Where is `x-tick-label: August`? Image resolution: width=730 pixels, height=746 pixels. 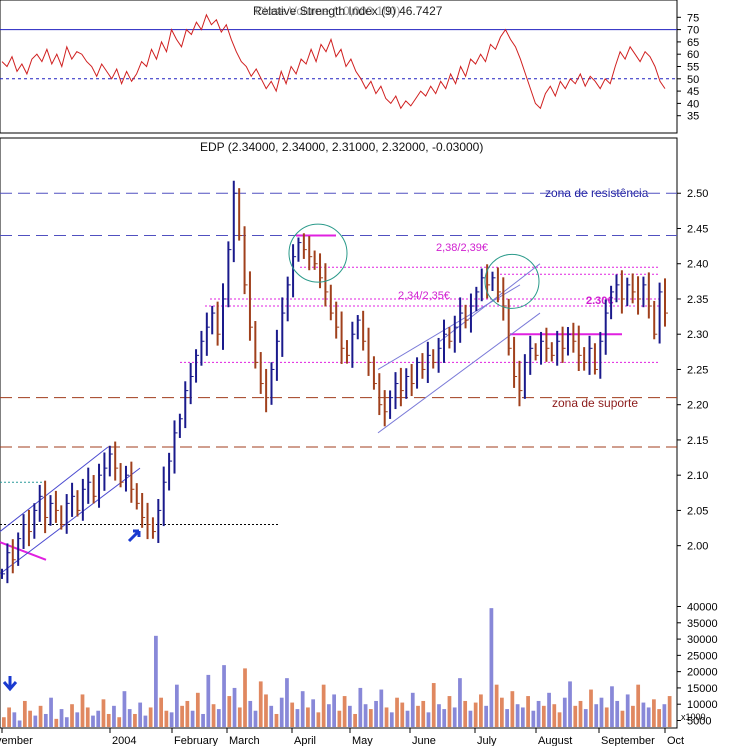
x-tick-label: August is located at coordinates (555, 740).